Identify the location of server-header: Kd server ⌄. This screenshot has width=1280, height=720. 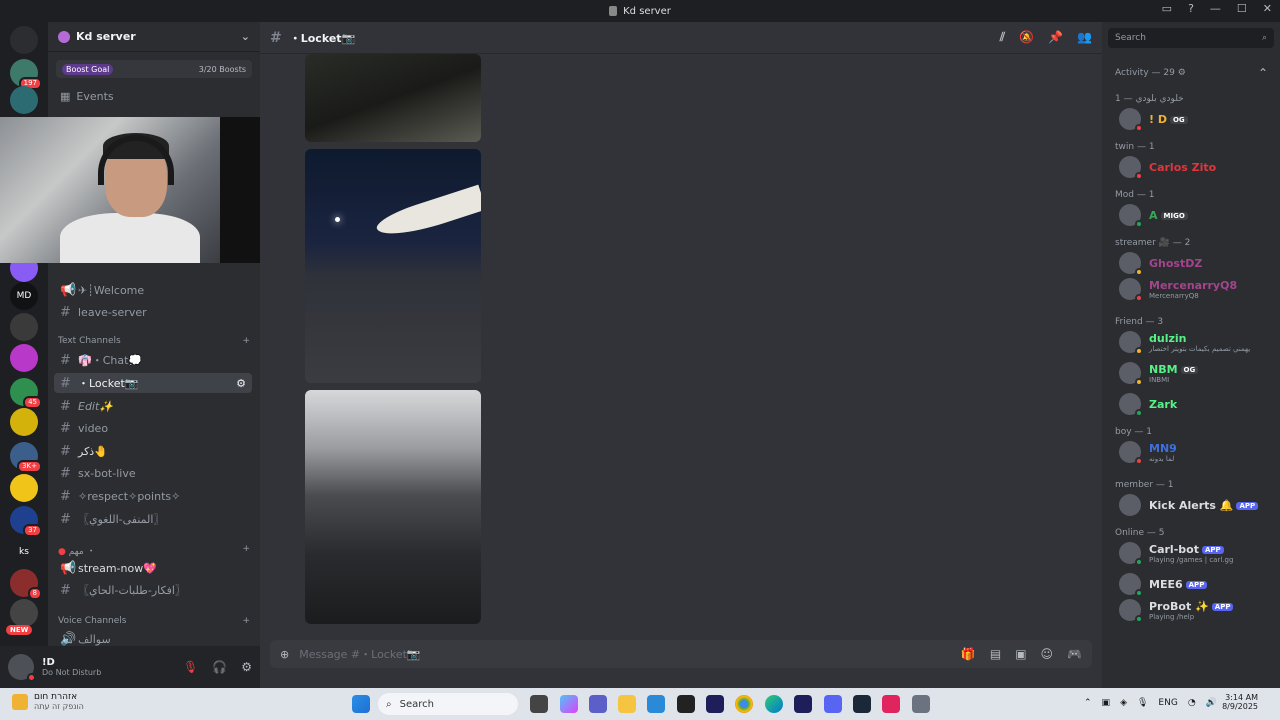
(154, 37).